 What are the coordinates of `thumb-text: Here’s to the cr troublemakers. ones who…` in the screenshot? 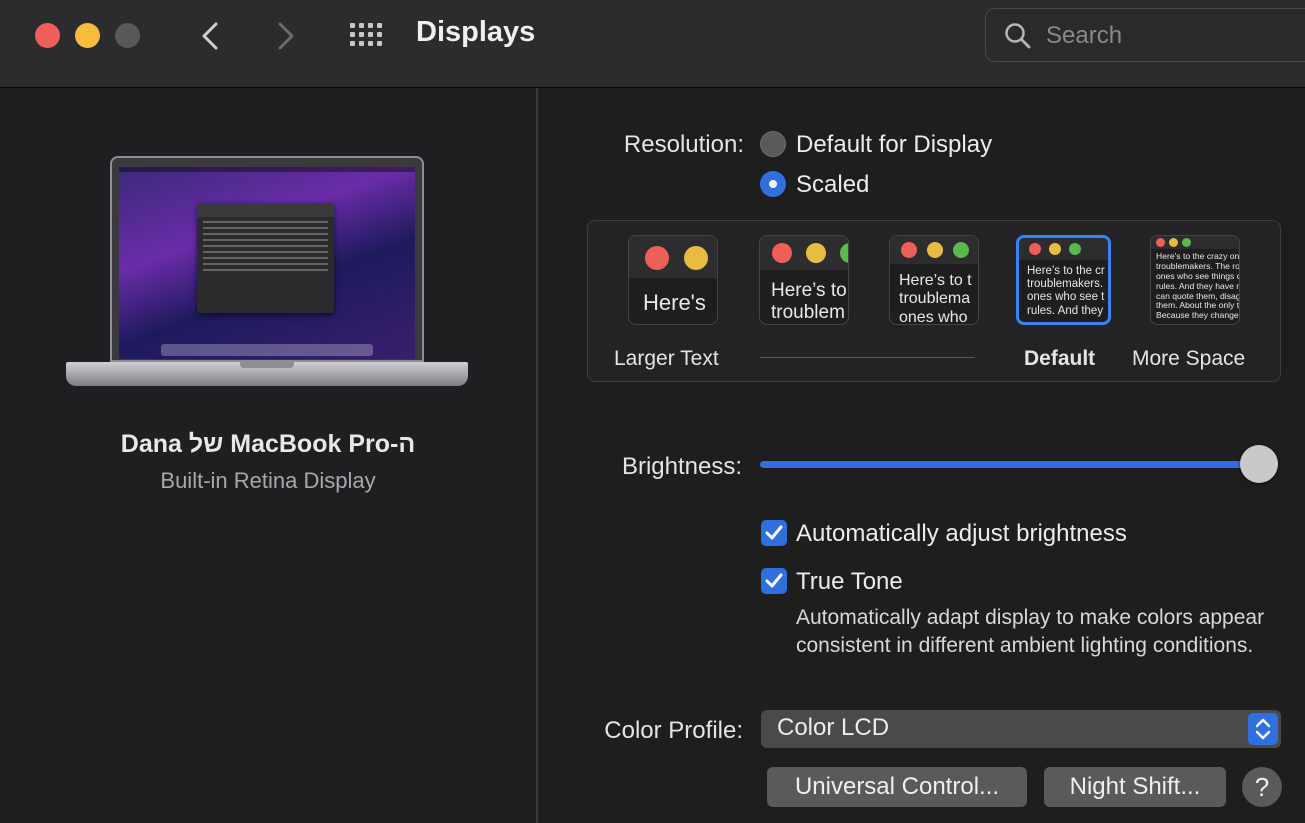 It's located at (1066, 291).